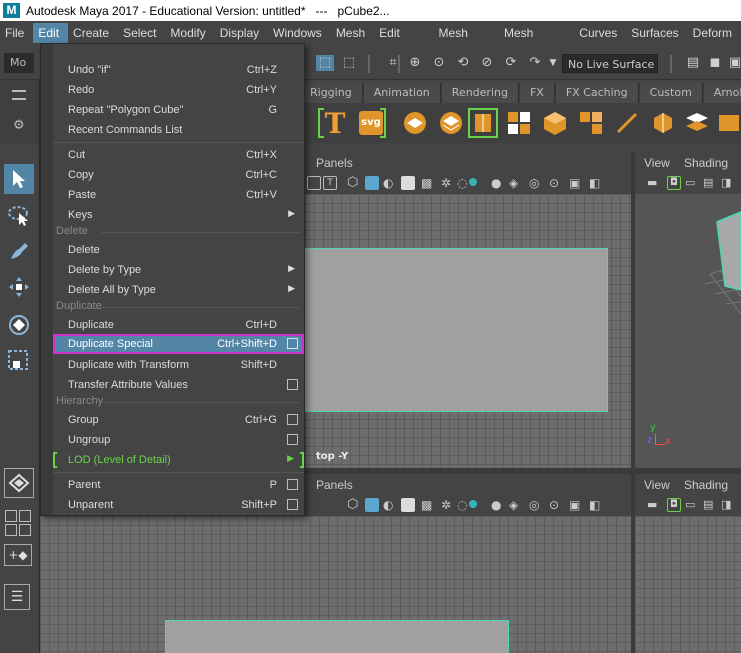 This screenshot has width=741, height=653. What do you see at coordinates (656, 33) in the screenshot?
I see `menu-surfaces: Surfaces` at bounding box center [656, 33].